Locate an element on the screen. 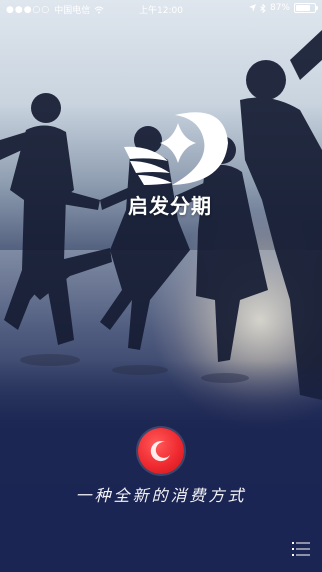  tagline: 一种全新的消费方式 is located at coordinates (161, 495).